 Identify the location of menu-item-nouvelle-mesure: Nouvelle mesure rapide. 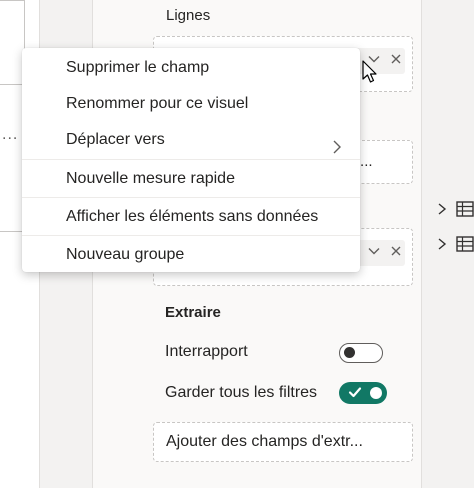
(191, 179).